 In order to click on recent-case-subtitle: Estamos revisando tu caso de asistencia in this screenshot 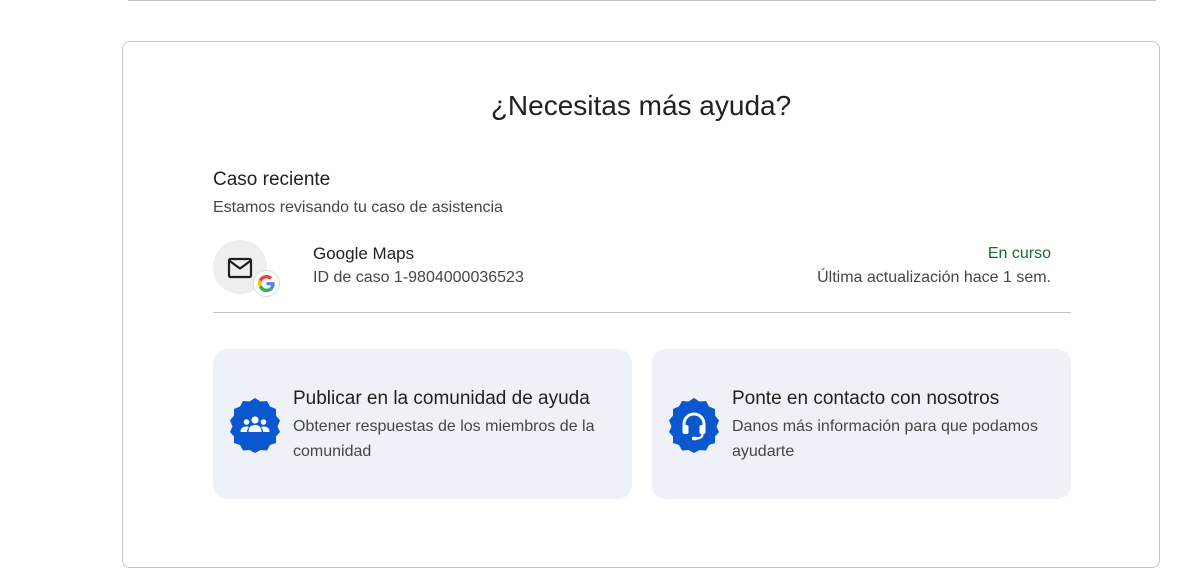, I will do `click(358, 207)`.